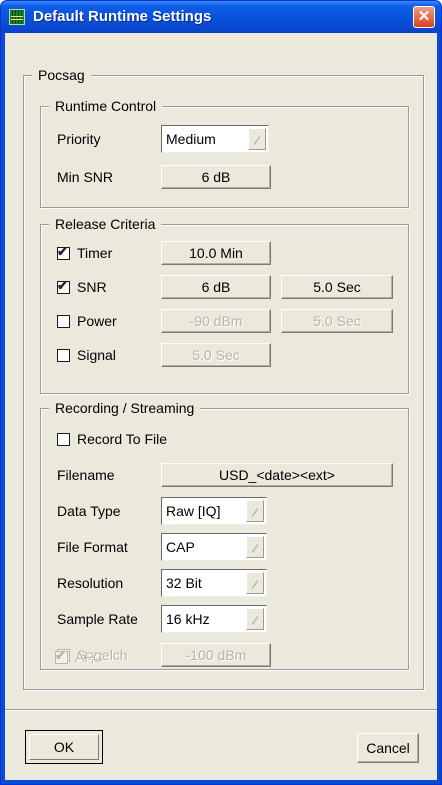 The width and height of the screenshot is (442, 785). I want to click on close-button: ✕, so click(424, 17).